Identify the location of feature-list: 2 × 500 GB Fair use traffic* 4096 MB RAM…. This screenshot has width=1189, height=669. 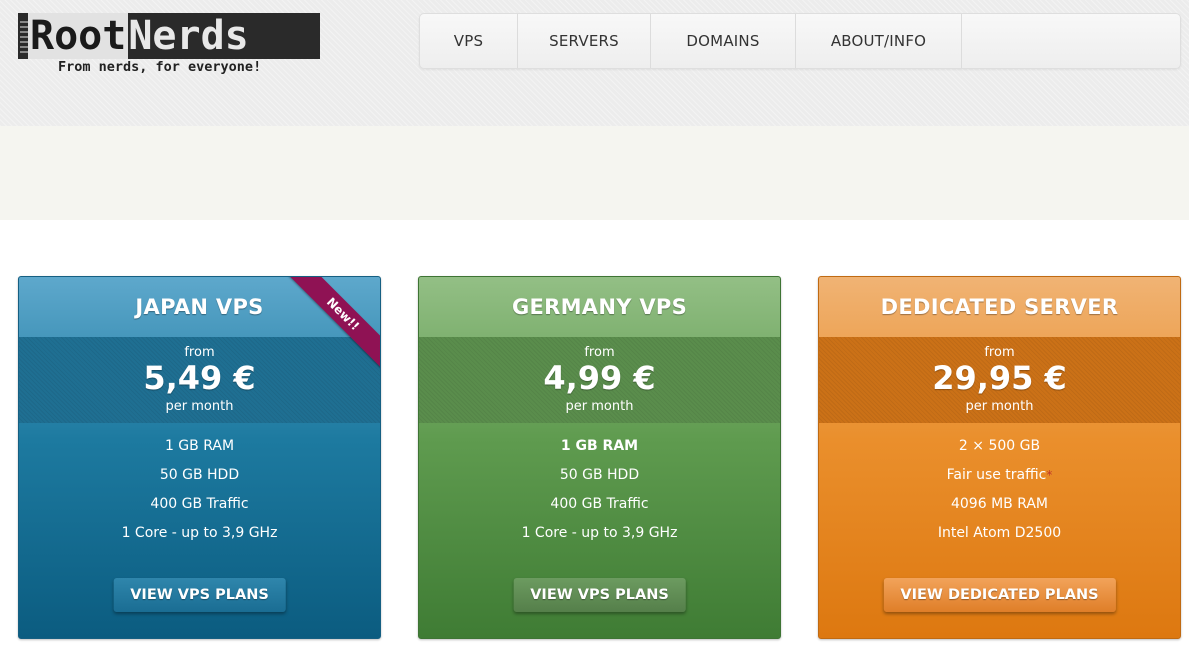
(999, 493).